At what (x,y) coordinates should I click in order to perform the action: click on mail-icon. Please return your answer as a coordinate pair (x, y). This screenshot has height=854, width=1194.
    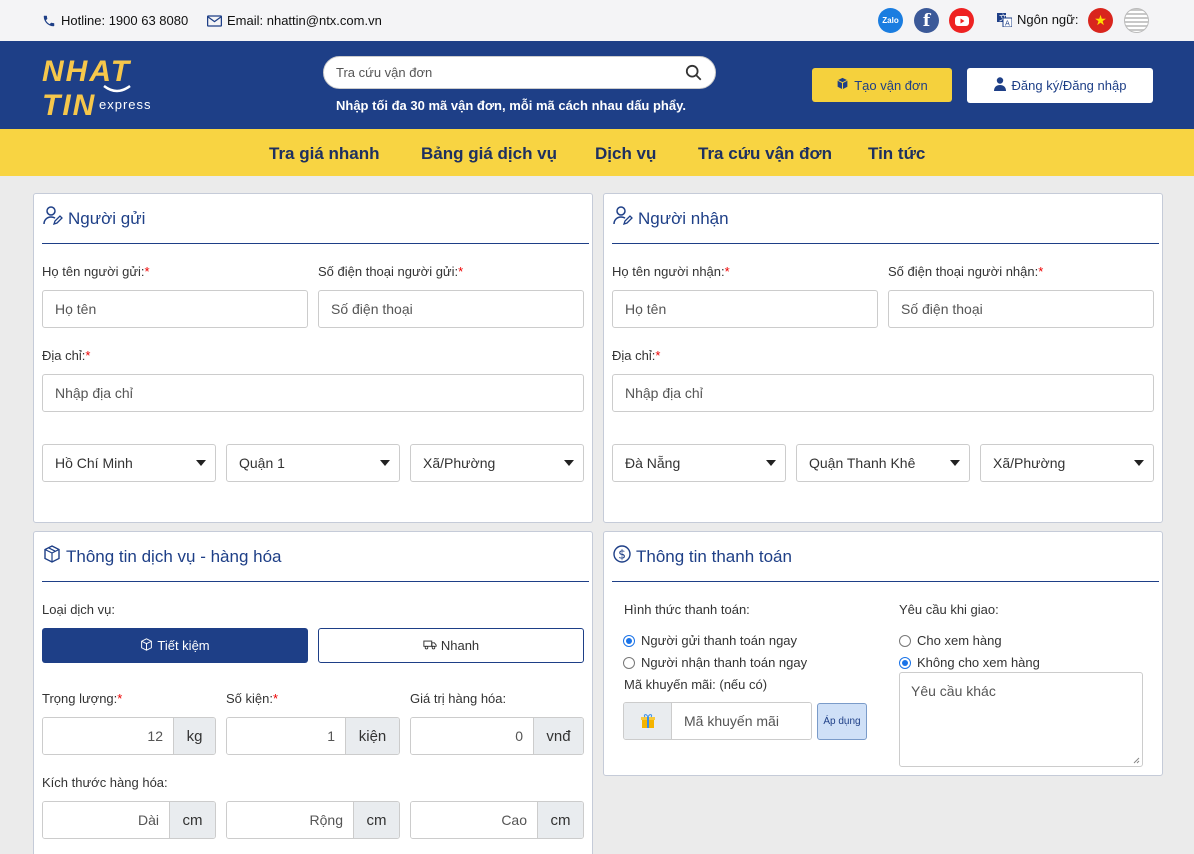
    Looking at the image, I should click on (214, 20).